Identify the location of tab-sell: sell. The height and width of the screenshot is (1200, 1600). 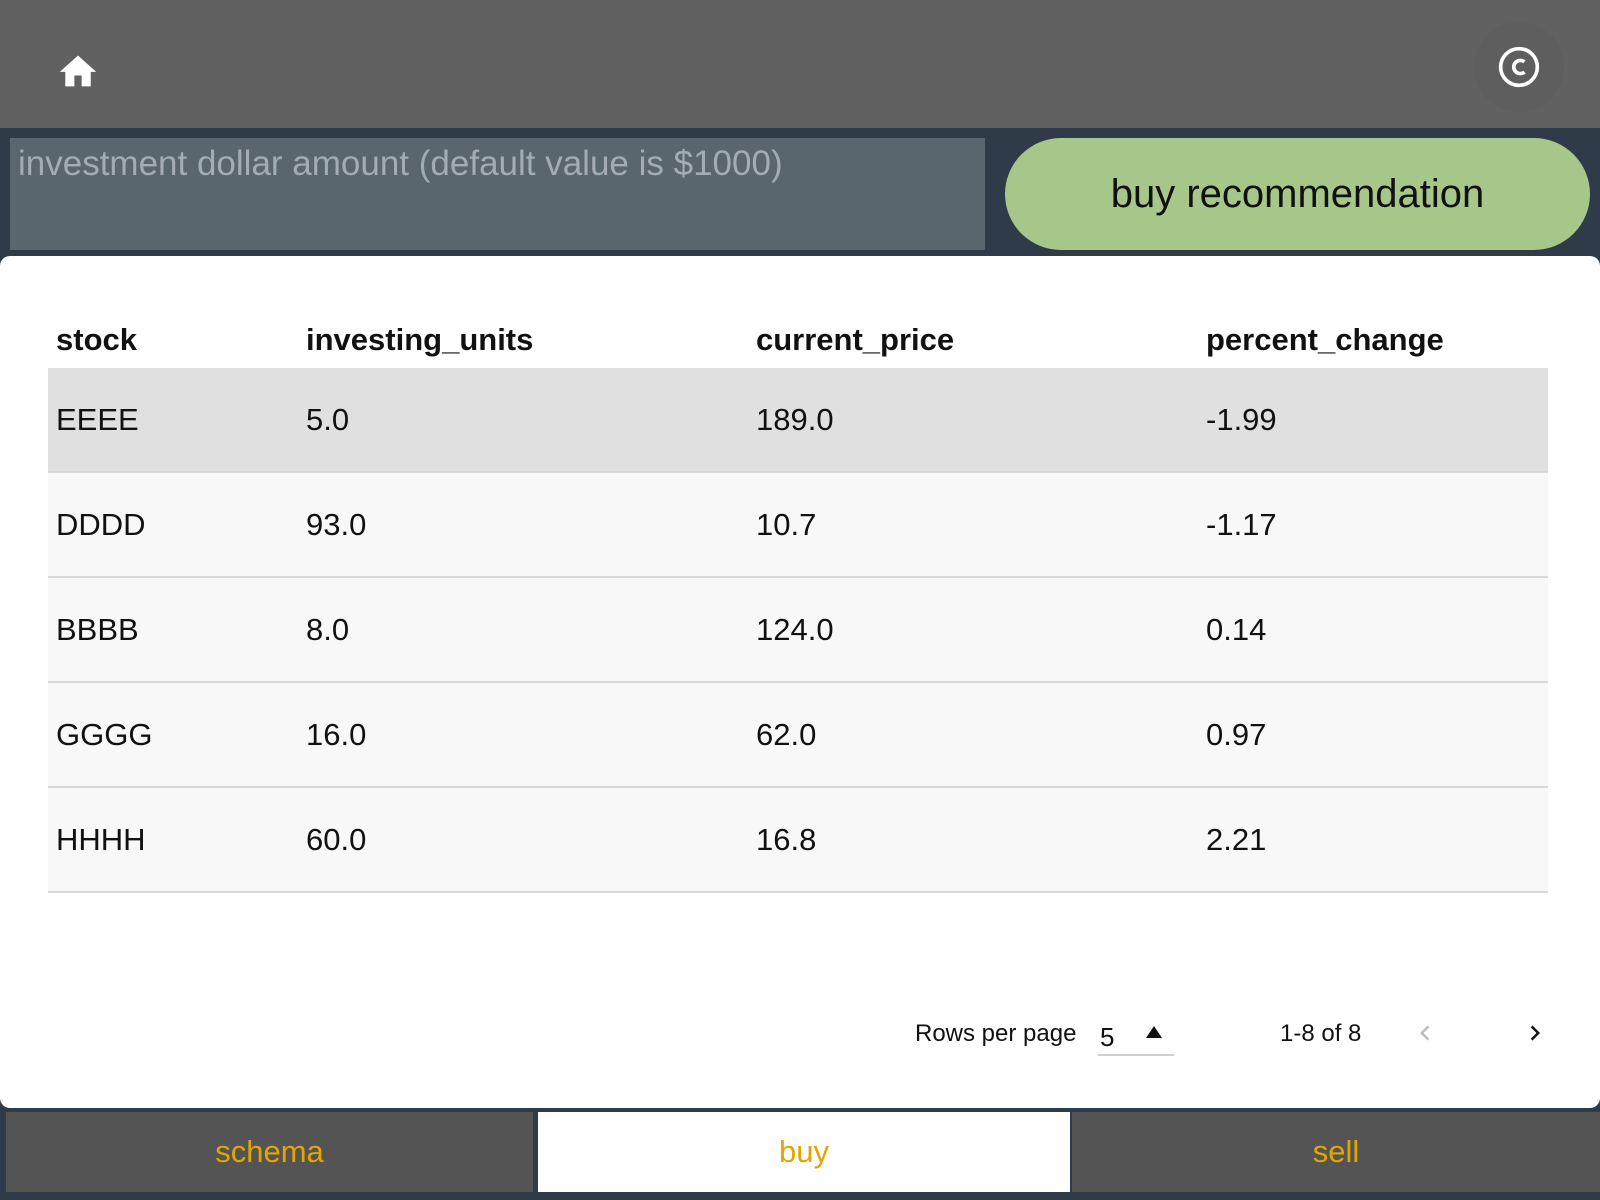
(1336, 1152).